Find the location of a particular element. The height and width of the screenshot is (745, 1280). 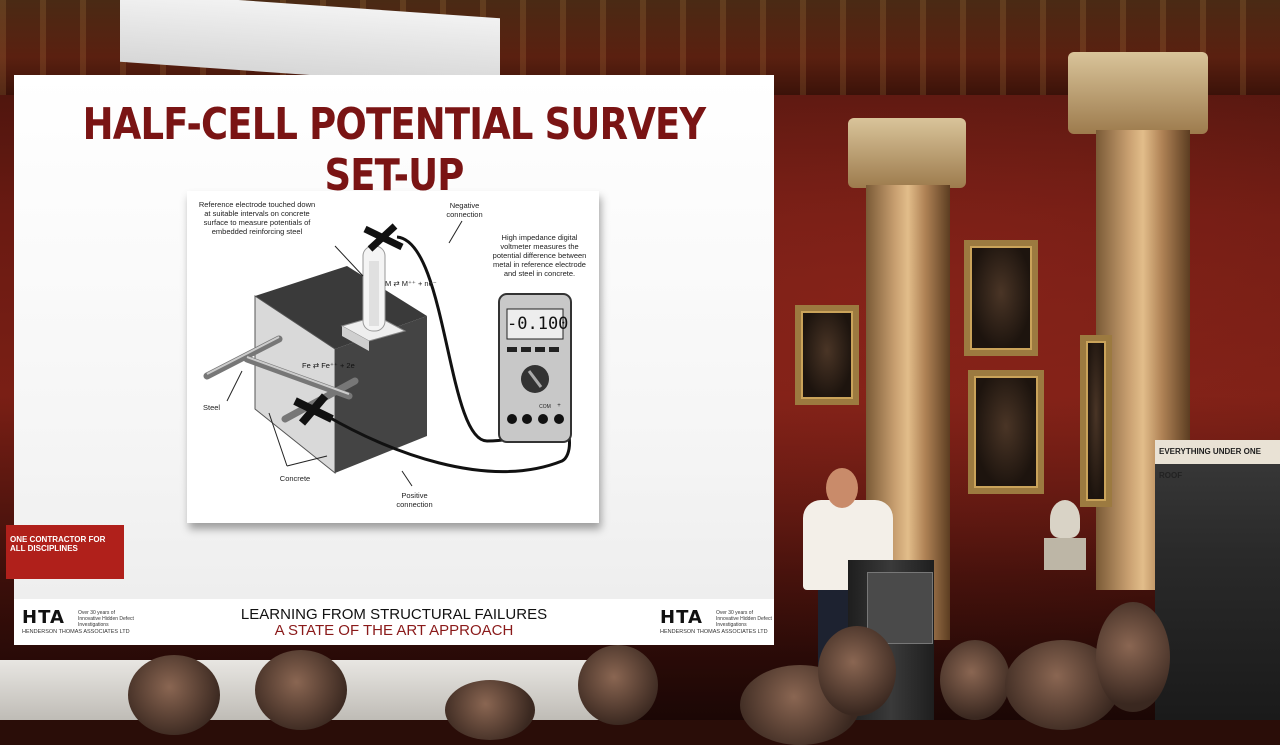

concrete-label: Concrete is located at coordinates (295, 478).